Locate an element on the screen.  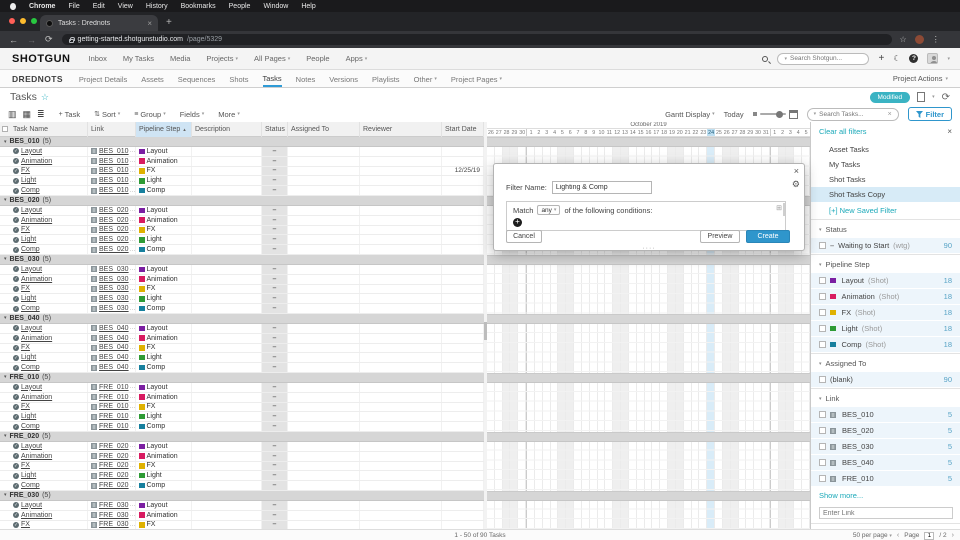
page-settings-icon is located at coordinates (921, 97).